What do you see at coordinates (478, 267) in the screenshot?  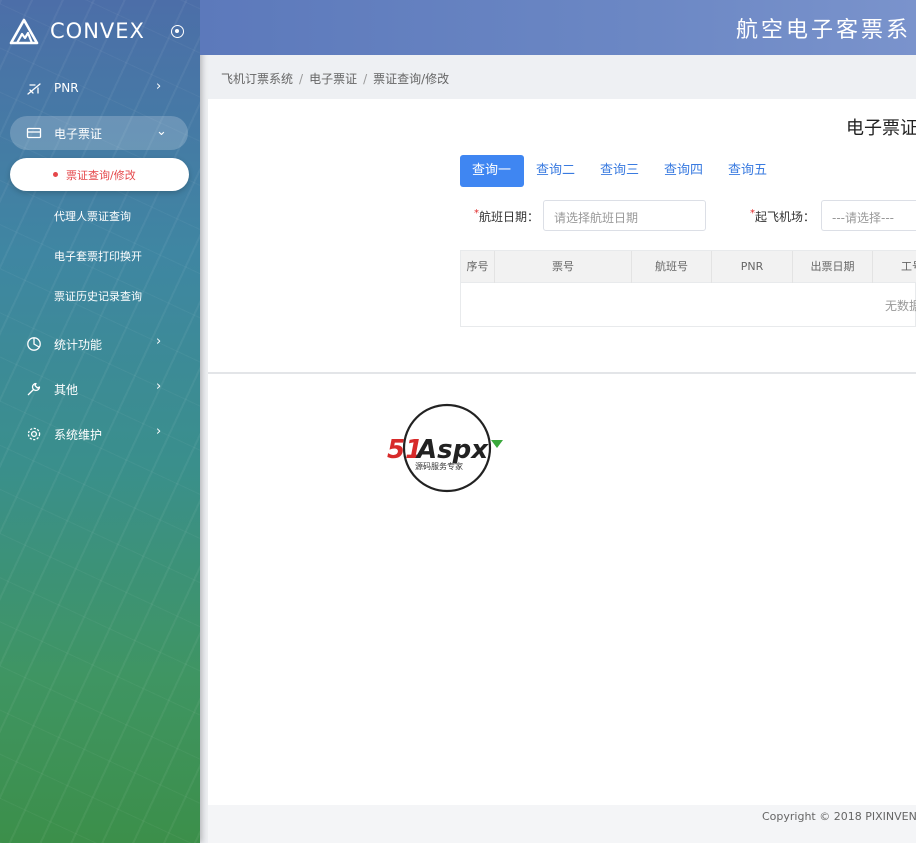 I see `column-header: 序号` at bounding box center [478, 267].